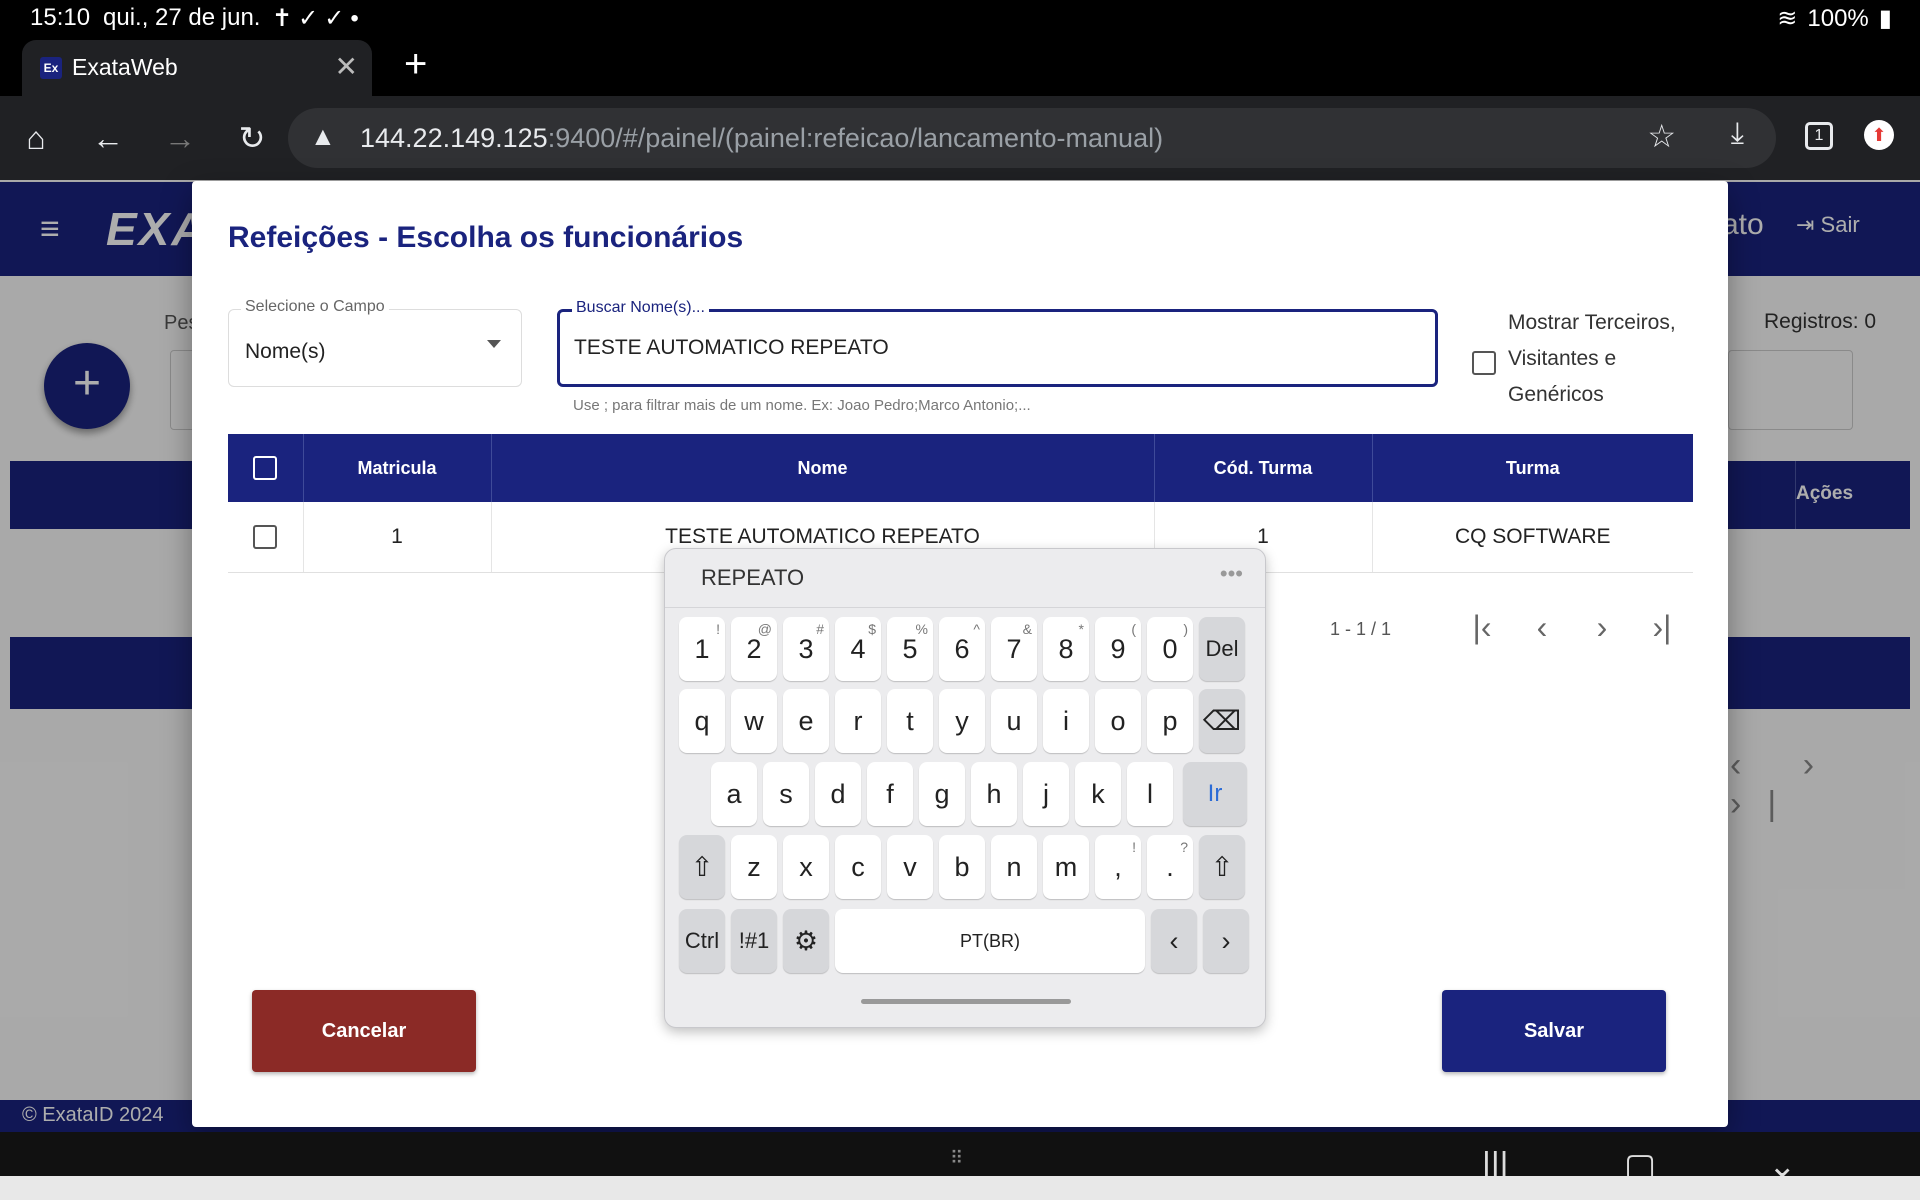  Describe the element at coordinates (960, 1188) in the screenshot. I see `bottom-strip` at that location.